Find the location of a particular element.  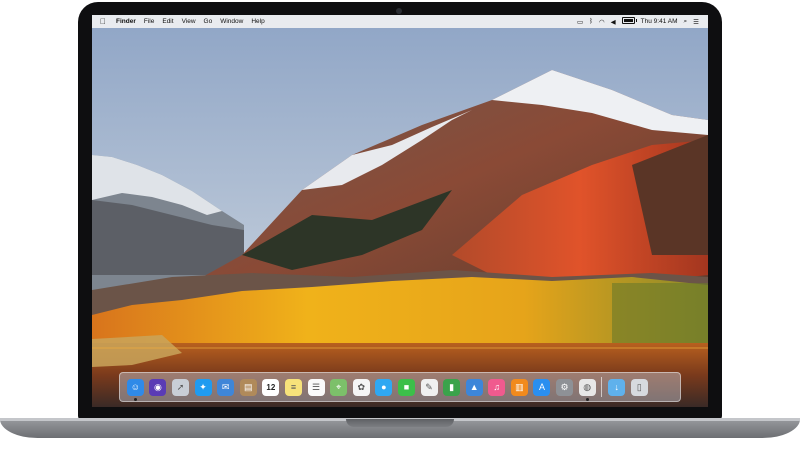

ibooks-icon-glyph: ▥ is located at coordinates (519, 386).